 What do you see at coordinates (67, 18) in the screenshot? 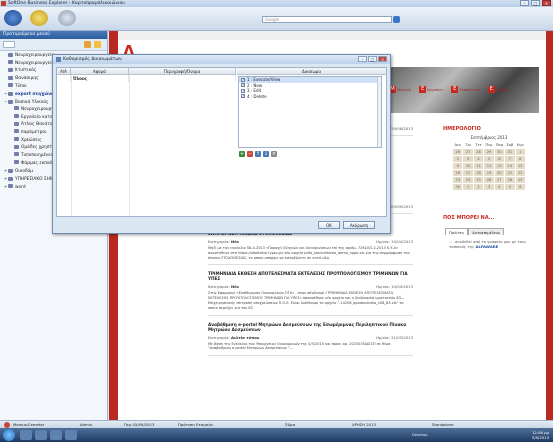
I see `settings-icon` at bounding box center [67, 18].